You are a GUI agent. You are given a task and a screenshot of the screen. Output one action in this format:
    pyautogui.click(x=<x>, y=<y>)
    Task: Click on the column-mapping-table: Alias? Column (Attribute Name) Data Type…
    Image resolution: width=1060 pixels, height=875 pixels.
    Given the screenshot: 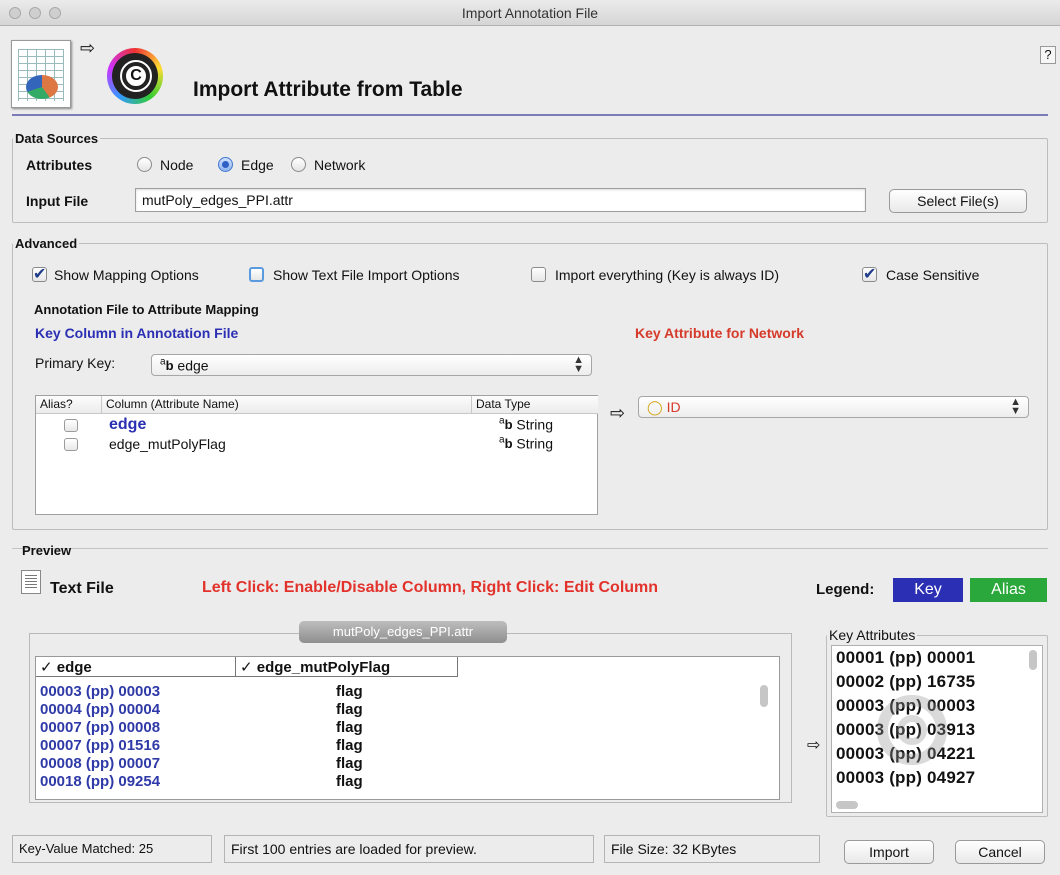 What is the action you would take?
    pyautogui.click(x=316, y=455)
    